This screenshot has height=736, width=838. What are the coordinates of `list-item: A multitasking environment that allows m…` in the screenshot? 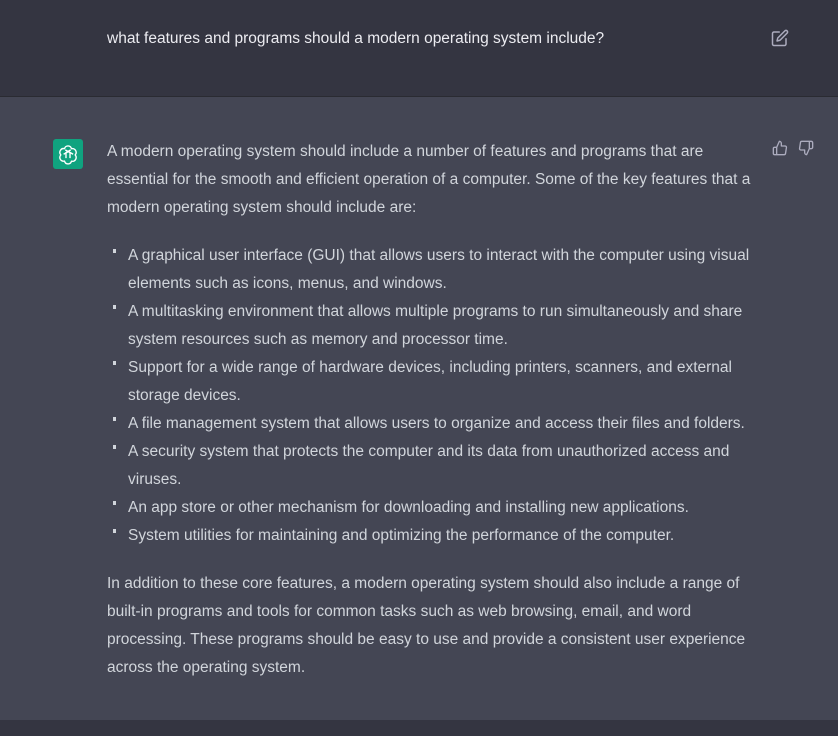 It's located at (440, 326).